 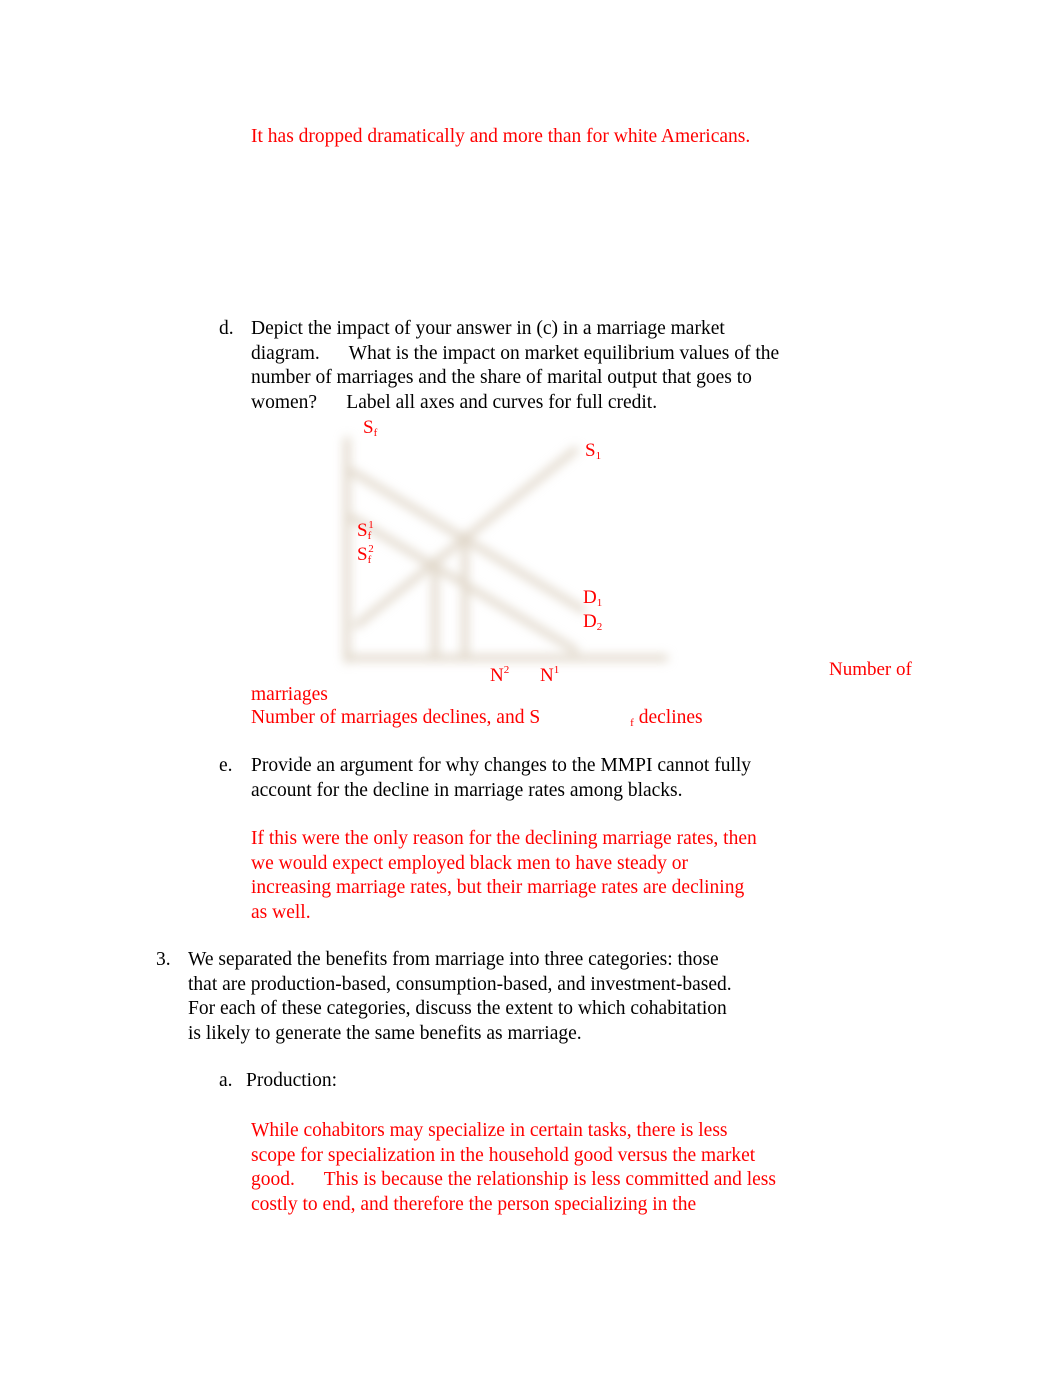 What do you see at coordinates (593, 598) in the screenshot?
I see `label-d1: D1` at bounding box center [593, 598].